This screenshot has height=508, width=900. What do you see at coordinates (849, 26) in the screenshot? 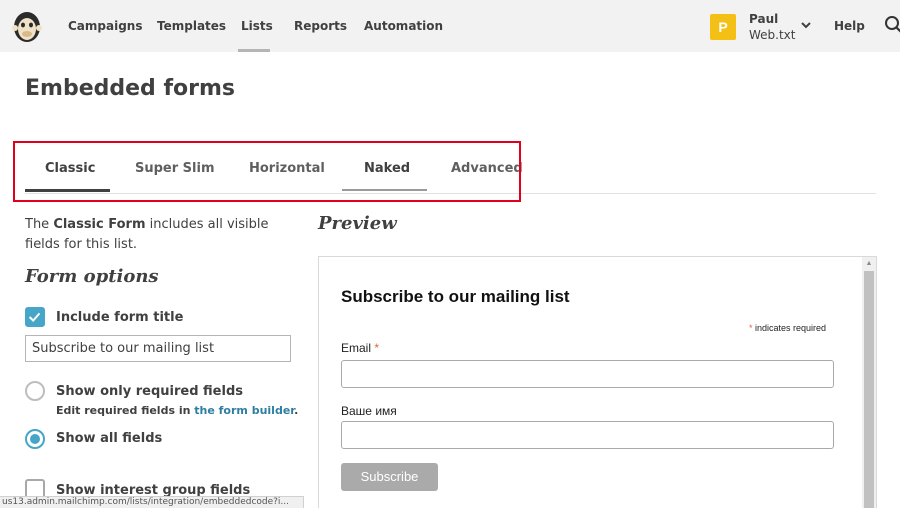
I see `help-link: Help` at bounding box center [849, 26].